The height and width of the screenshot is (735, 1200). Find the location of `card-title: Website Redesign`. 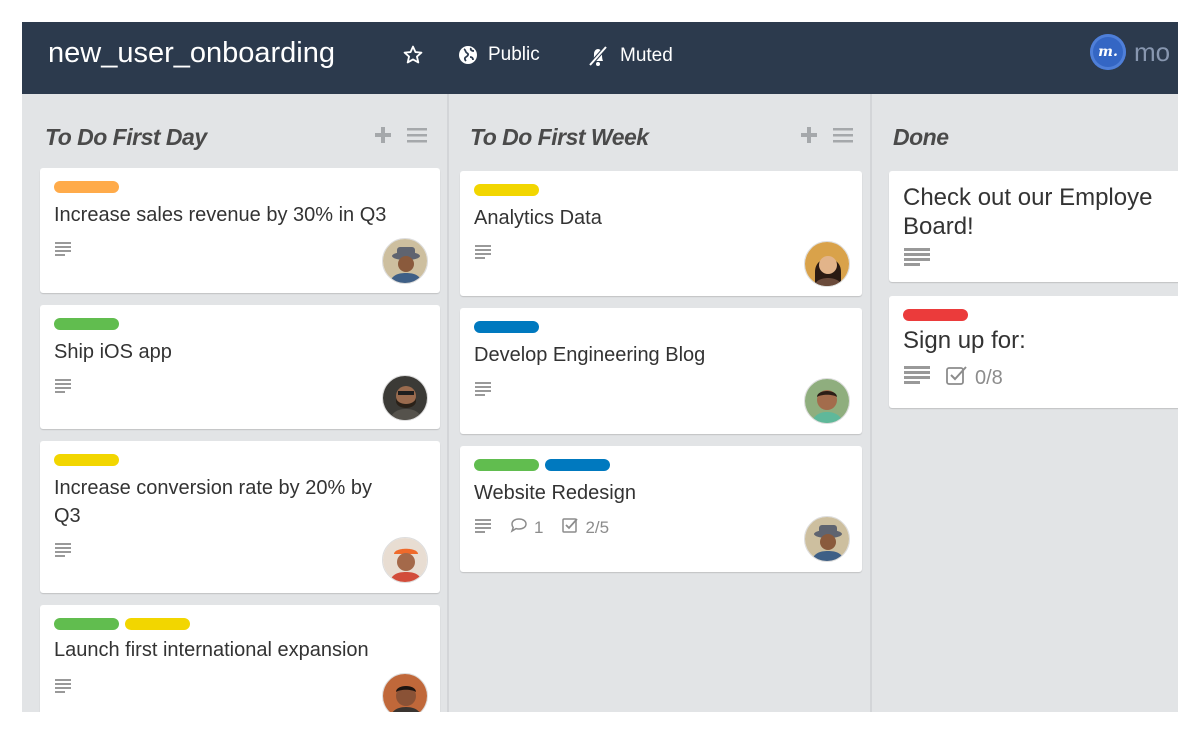

card-title: Website Redesign is located at coordinates (555, 493).